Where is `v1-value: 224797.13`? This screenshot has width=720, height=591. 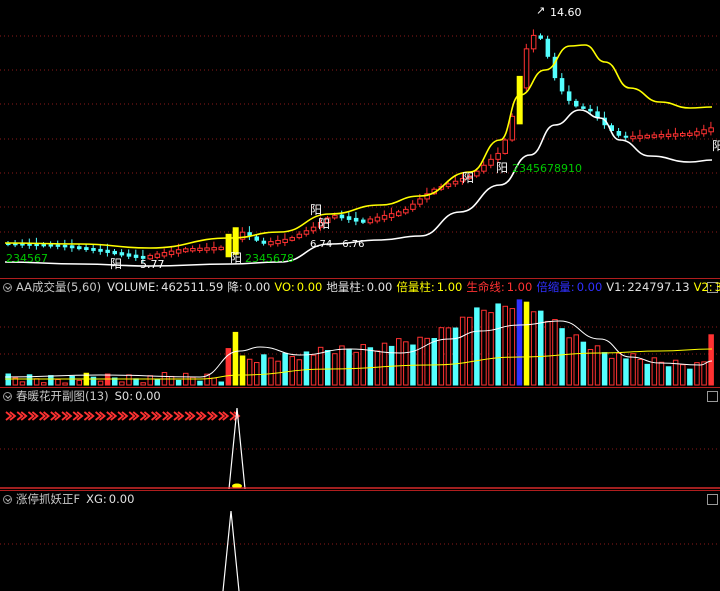 v1-value: 224797.13 is located at coordinates (658, 287).